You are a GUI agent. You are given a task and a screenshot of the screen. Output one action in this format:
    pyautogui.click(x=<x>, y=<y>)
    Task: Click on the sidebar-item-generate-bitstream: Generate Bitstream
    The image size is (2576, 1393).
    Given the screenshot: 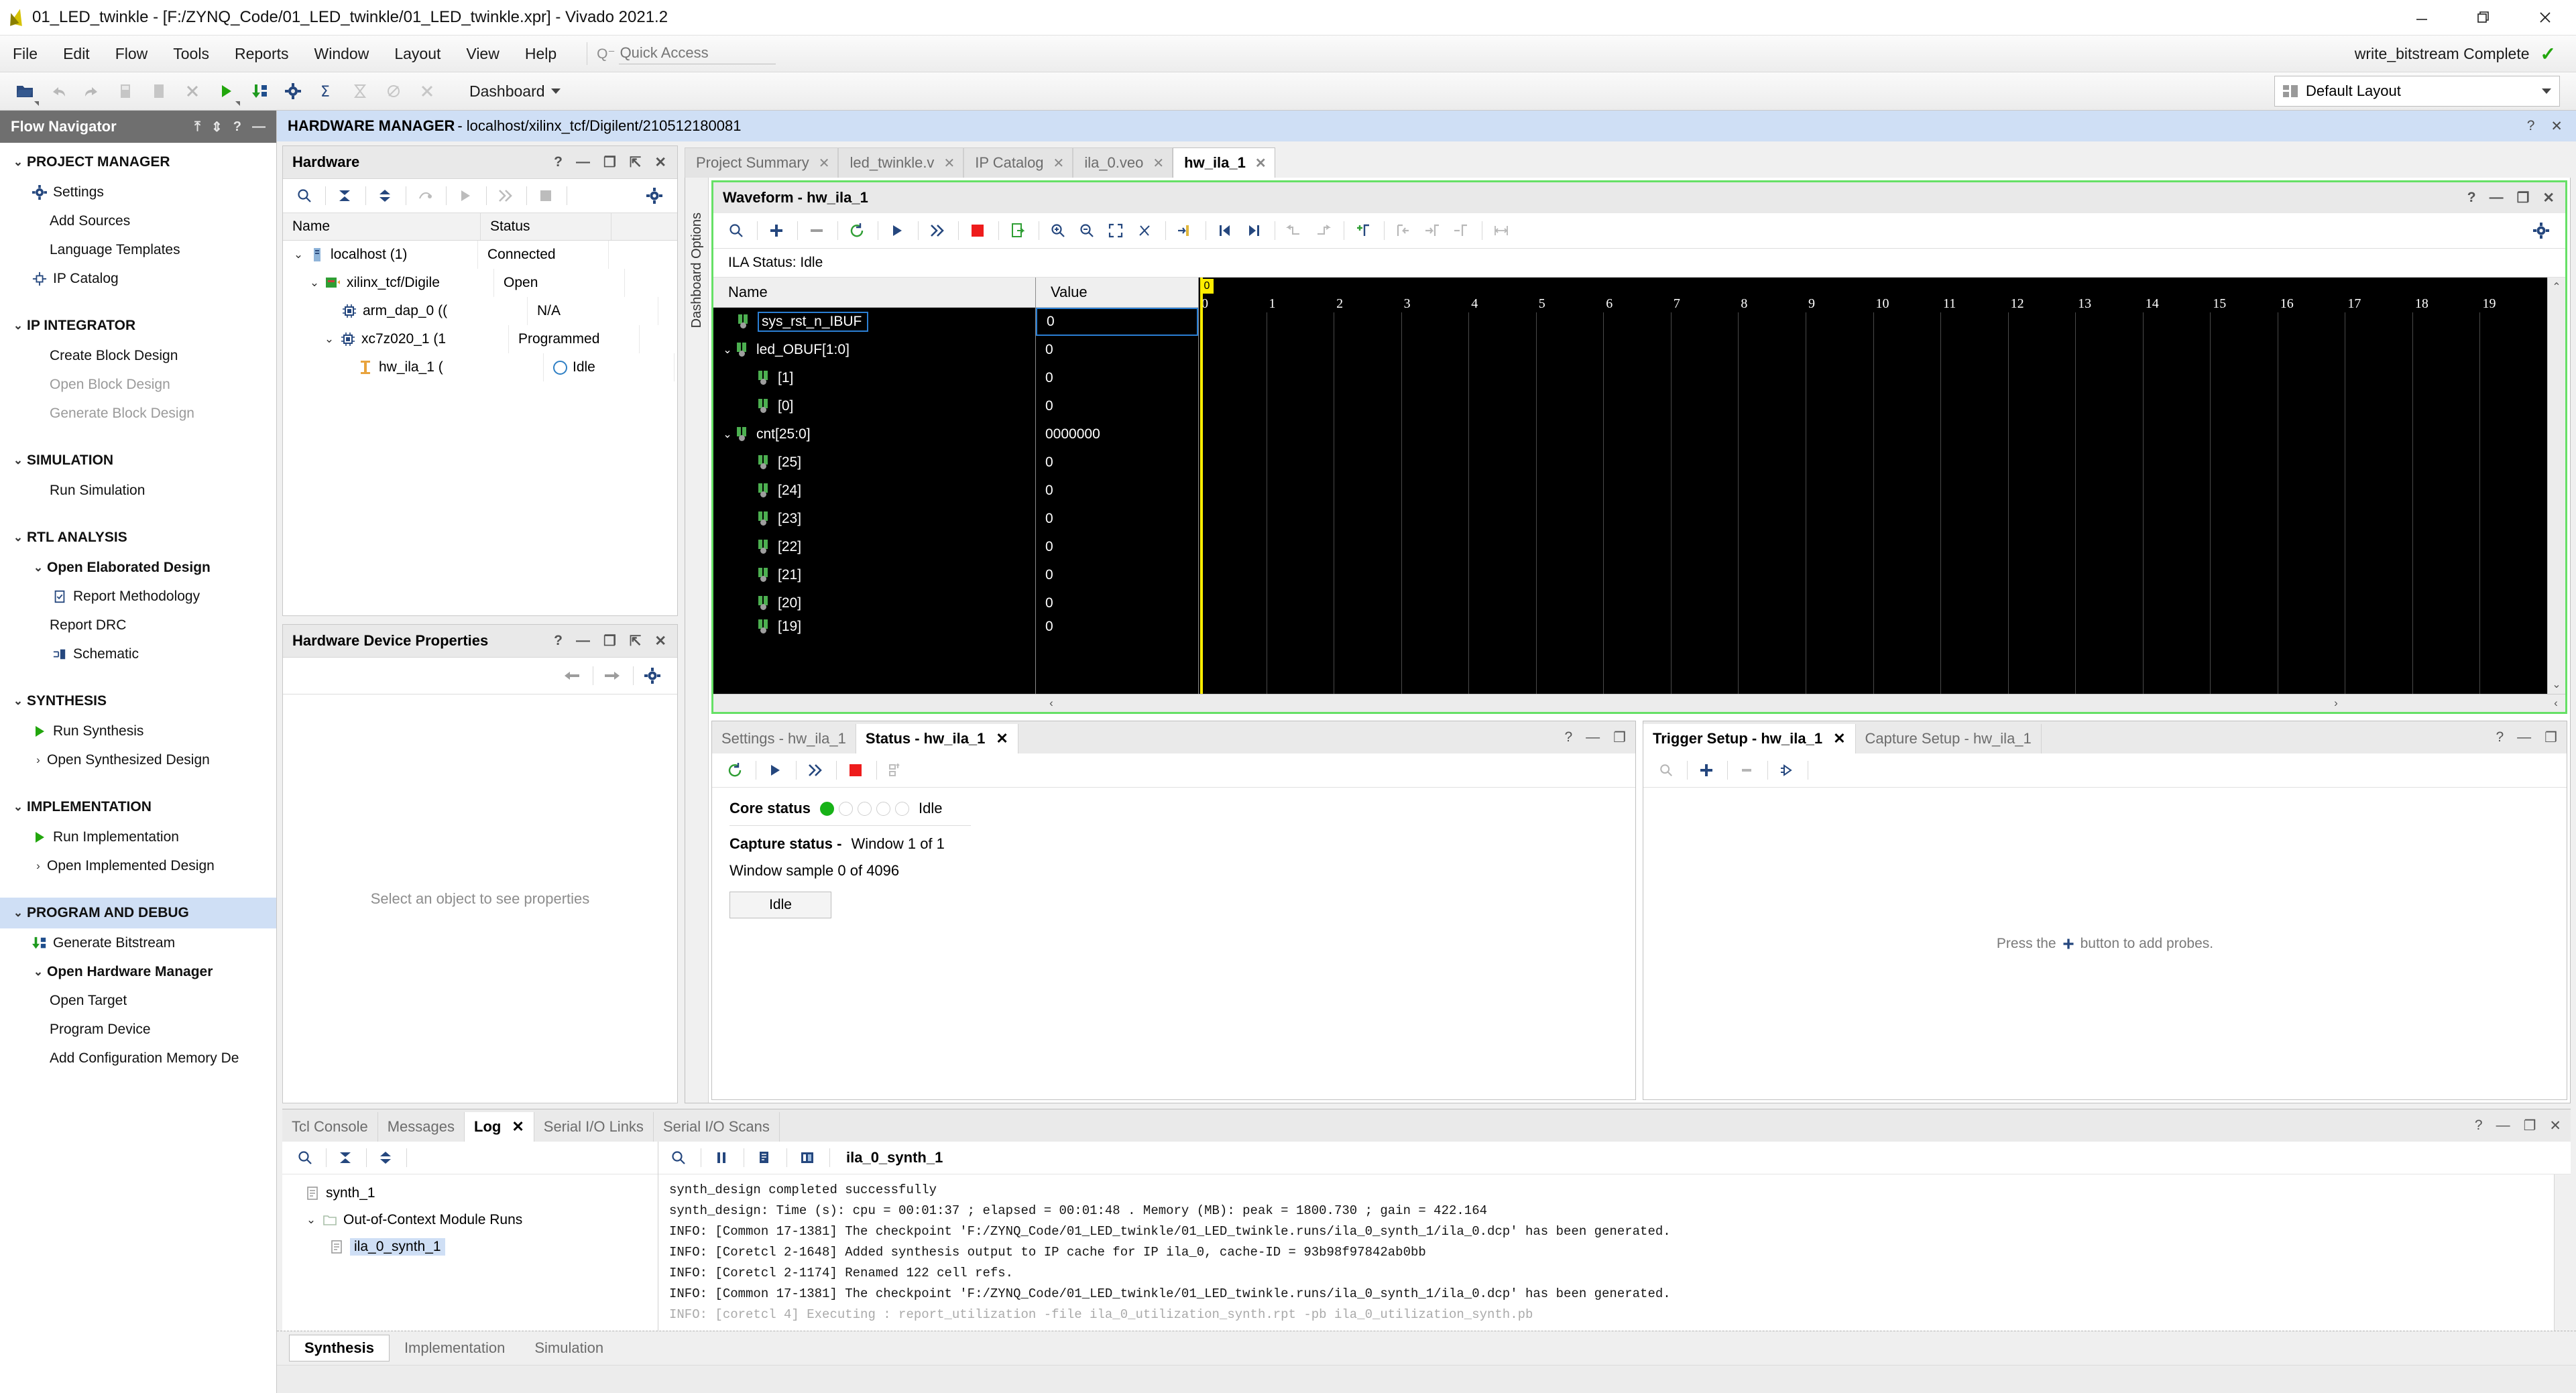 What is the action you would take?
    pyautogui.click(x=138, y=943)
    